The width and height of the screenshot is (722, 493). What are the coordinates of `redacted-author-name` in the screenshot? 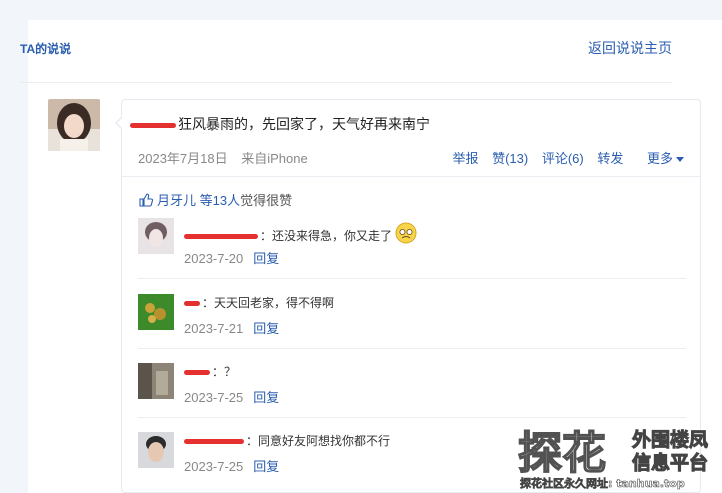 It's located at (153, 125).